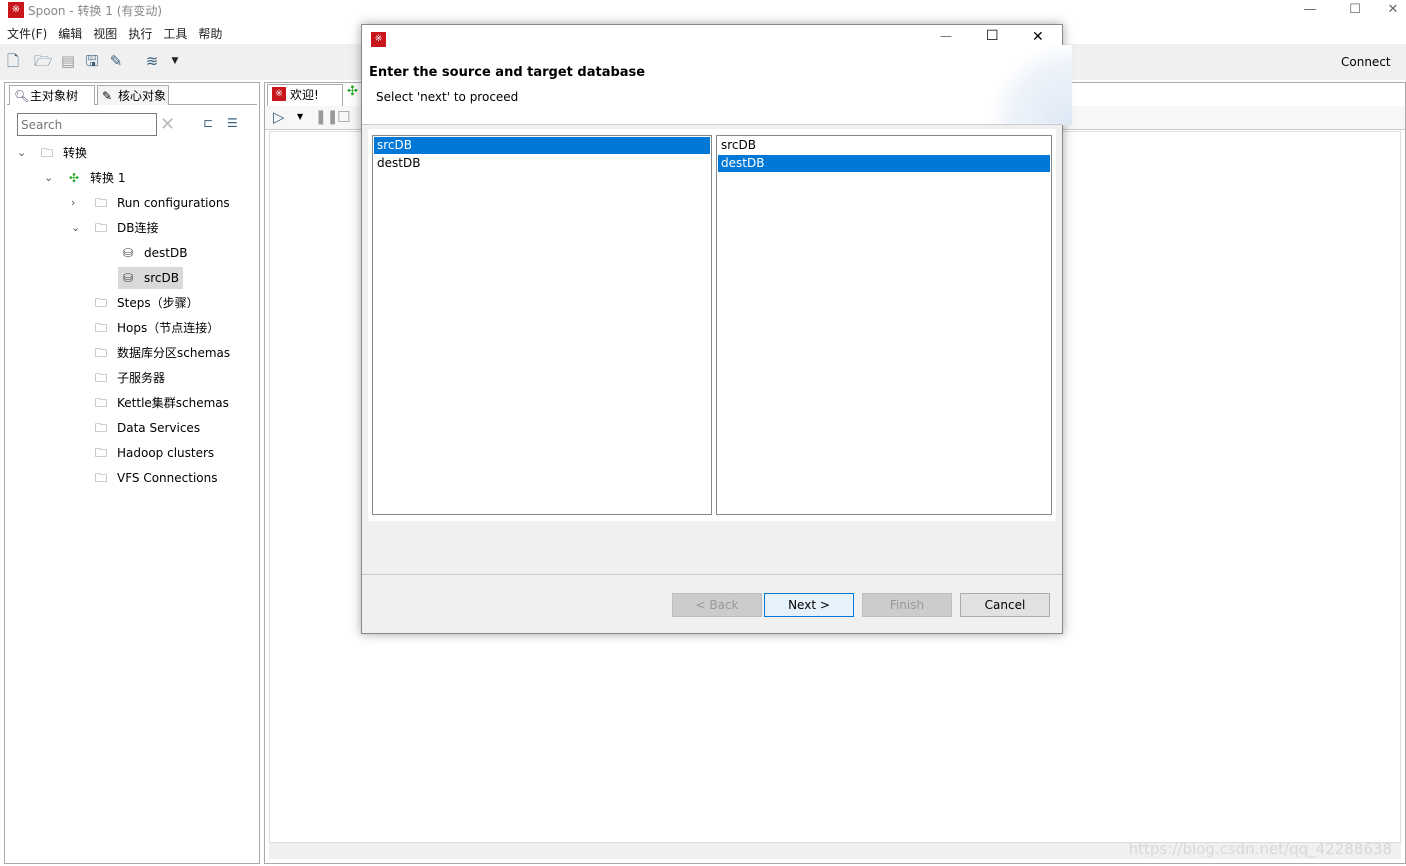 The image size is (1406, 866). I want to click on tree-item-label: Hadoop clusters, so click(166, 453).